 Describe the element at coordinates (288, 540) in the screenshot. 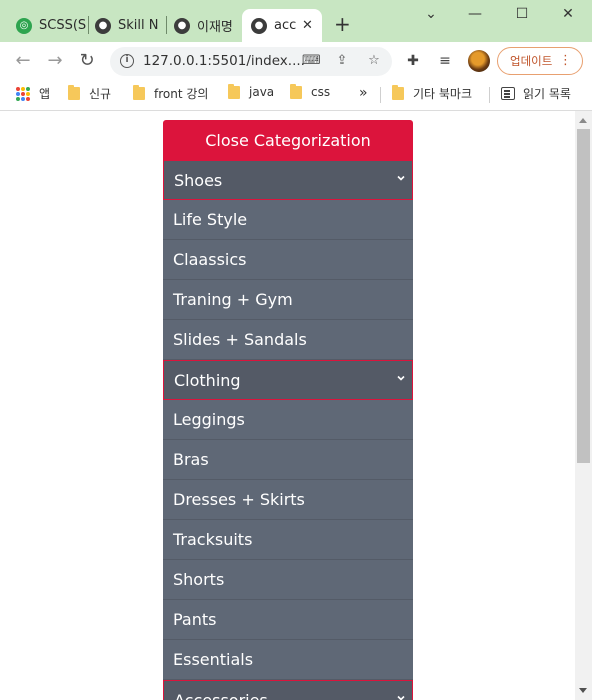

I see `list-item: Tracksuits` at that location.